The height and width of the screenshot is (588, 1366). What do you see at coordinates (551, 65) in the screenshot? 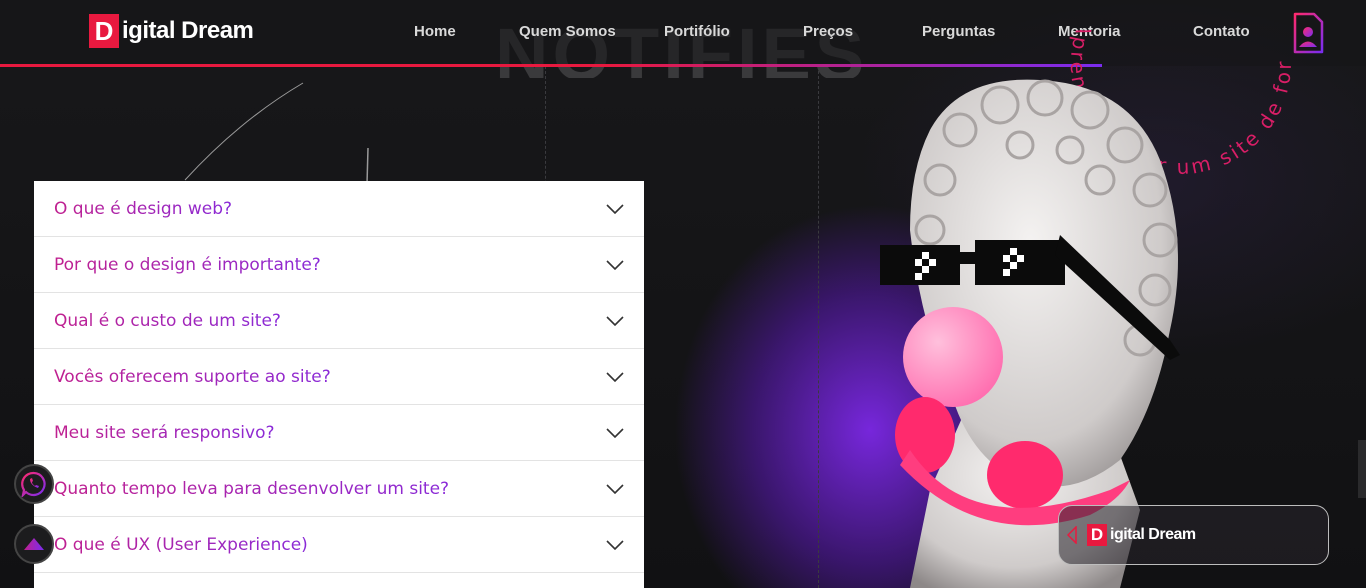
I see `header-underline` at bounding box center [551, 65].